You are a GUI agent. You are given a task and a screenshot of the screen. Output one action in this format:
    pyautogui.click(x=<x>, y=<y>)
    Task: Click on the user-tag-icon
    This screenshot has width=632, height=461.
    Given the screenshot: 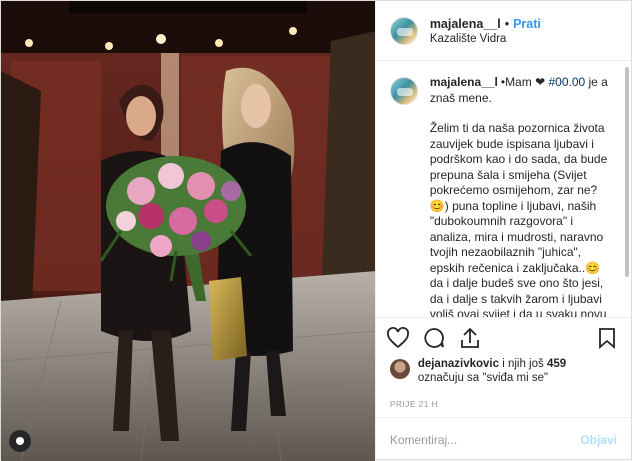 What is the action you would take?
    pyautogui.click(x=20, y=441)
    